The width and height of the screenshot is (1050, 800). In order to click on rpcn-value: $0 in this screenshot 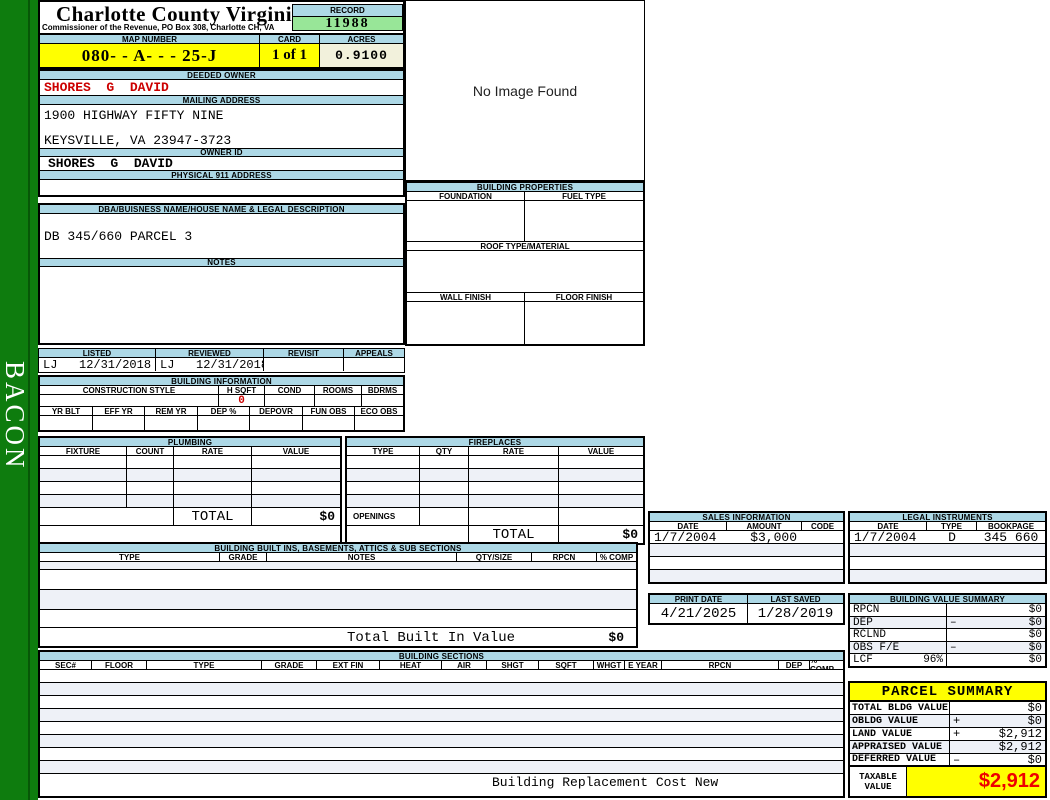, I will do `click(1035, 610)`.